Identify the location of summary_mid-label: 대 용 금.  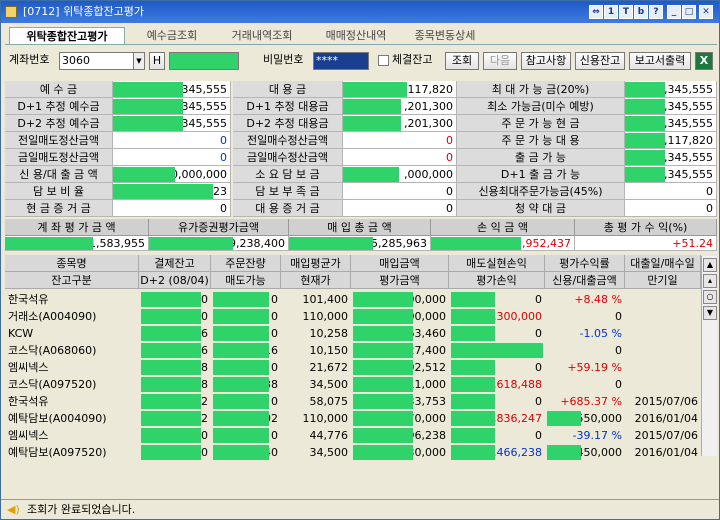
(288, 89).